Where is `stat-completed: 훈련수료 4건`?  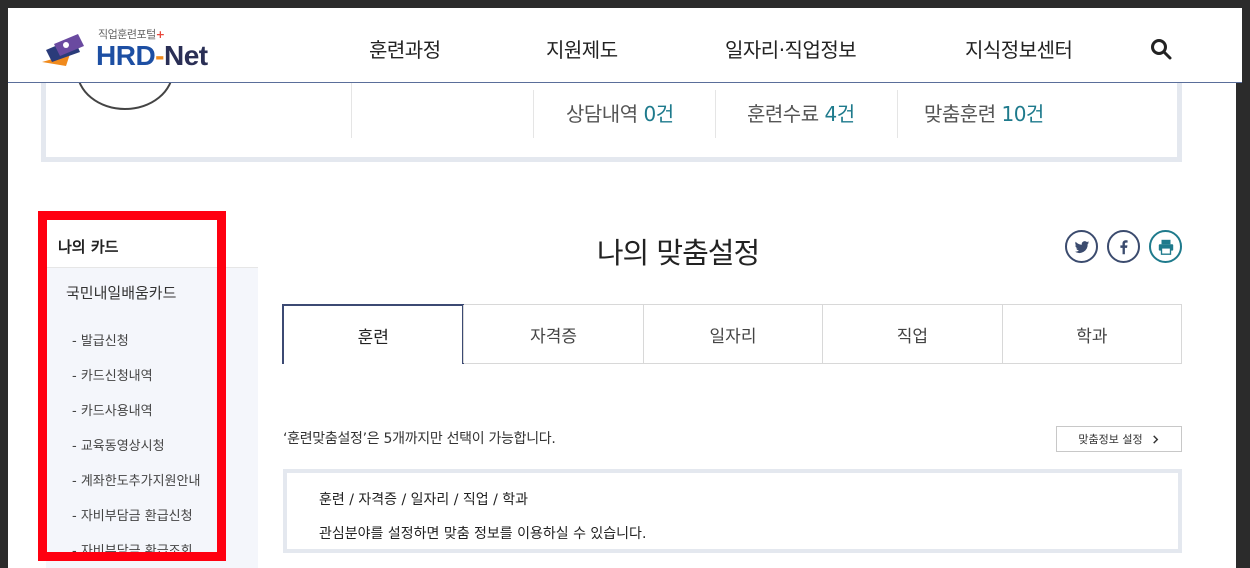 stat-completed: 훈련수료 4건 is located at coordinates (801, 112).